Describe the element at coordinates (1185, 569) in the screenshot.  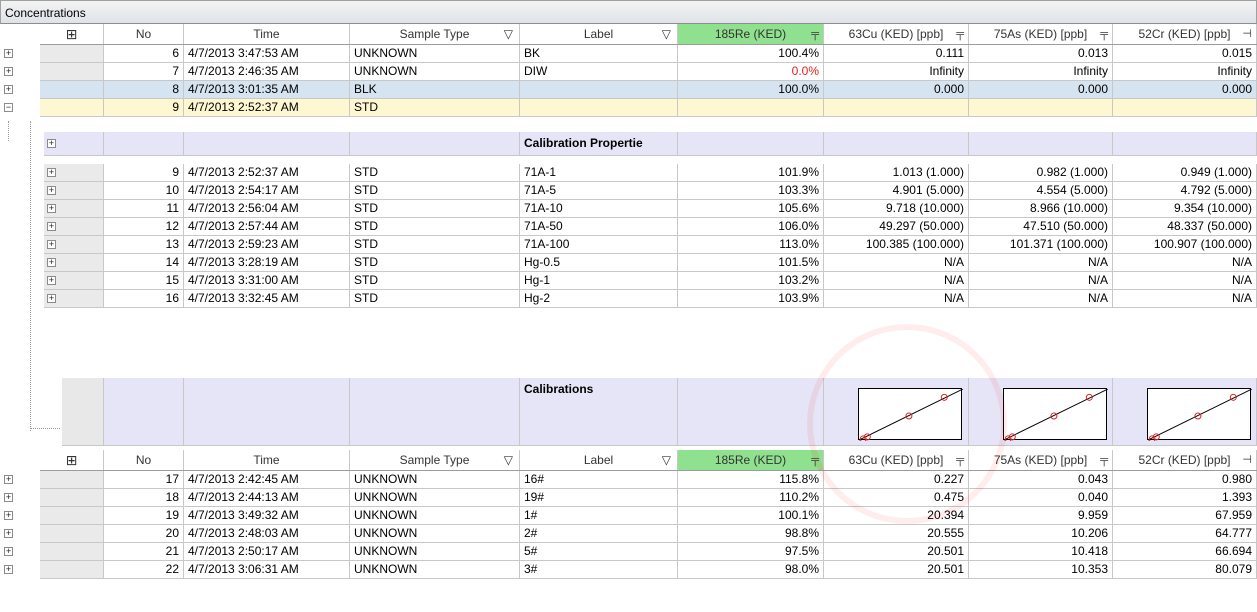
I see `cell-cr: 80.079` at that location.